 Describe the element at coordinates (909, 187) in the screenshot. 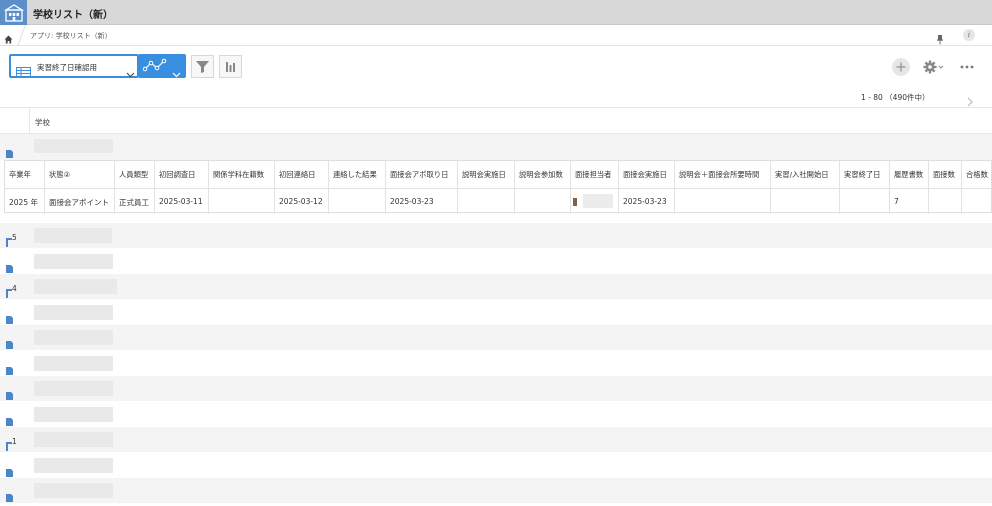

I see `subtable-column: 履歴書数 7` at that location.